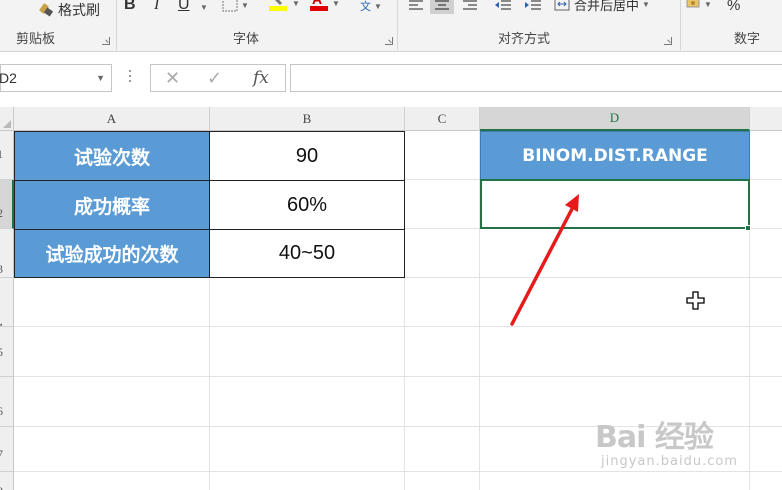  I want to click on cell-cursor-icon, so click(695, 300).